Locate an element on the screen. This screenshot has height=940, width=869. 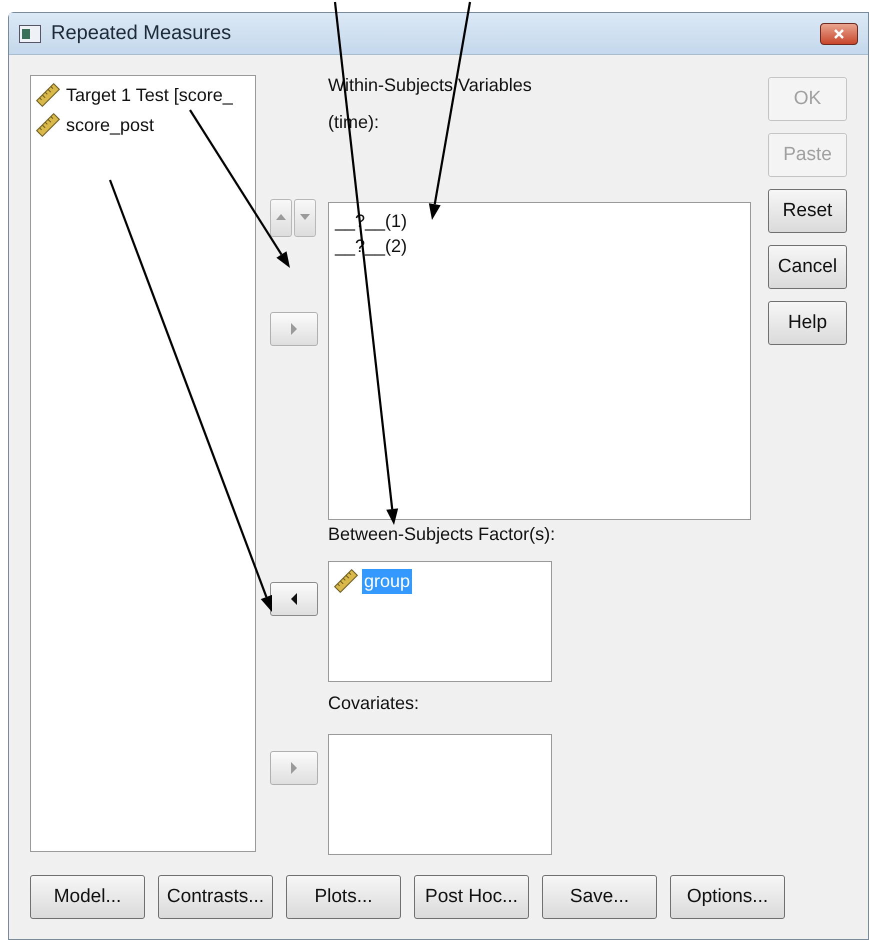
close-icon is located at coordinates (839, 34).